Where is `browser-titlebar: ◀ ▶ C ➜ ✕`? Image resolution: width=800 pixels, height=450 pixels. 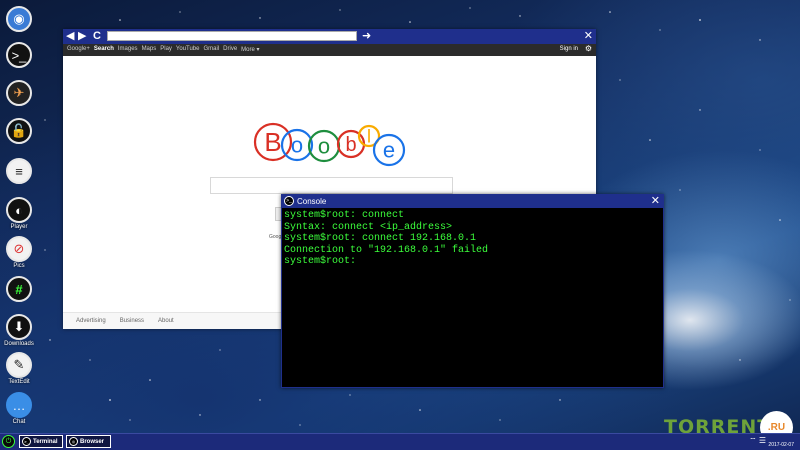 browser-titlebar: ◀ ▶ C ➜ ✕ is located at coordinates (329, 36).